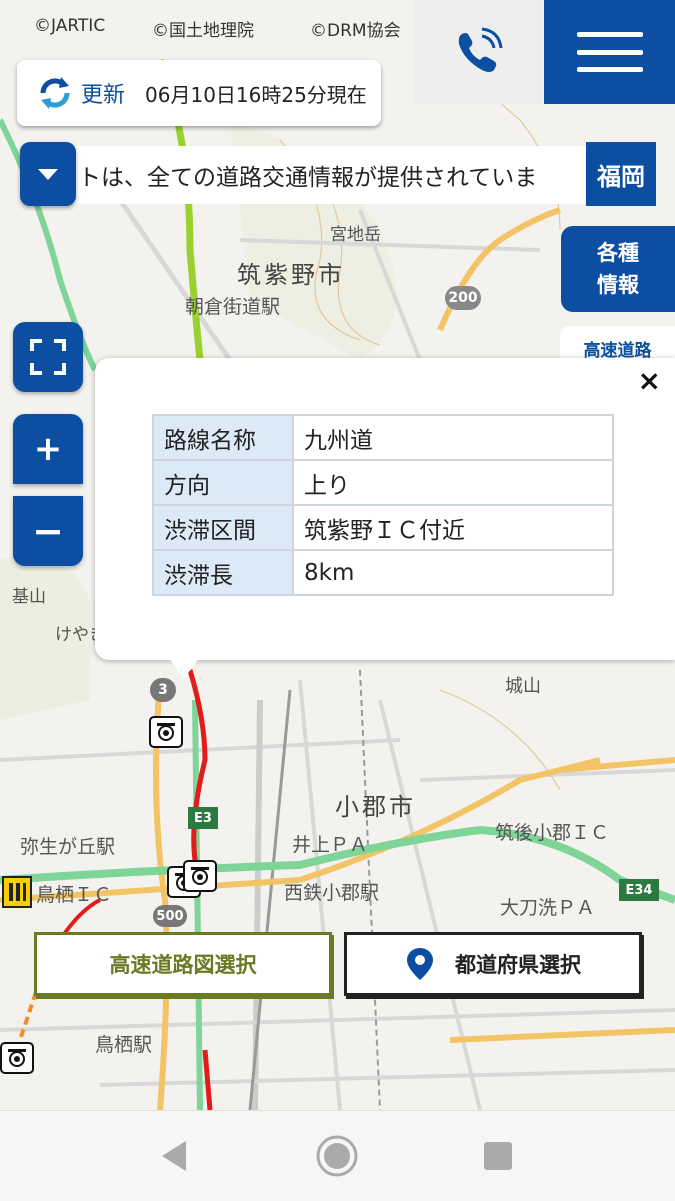  Describe the element at coordinates (29, 597) in the screenshot. I see `map-label: 基山` at that location.